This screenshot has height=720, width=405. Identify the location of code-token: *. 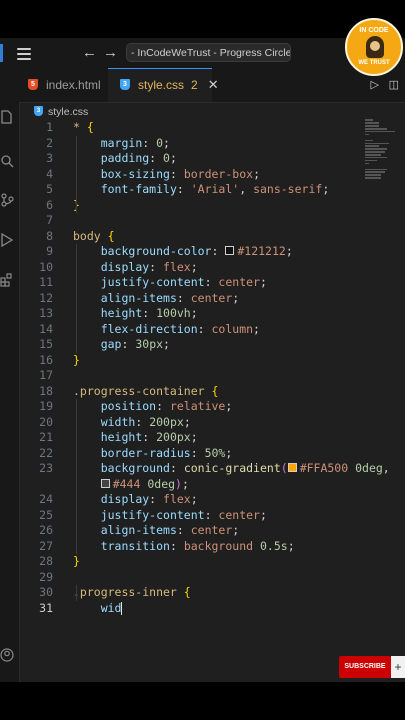
(80, 127).